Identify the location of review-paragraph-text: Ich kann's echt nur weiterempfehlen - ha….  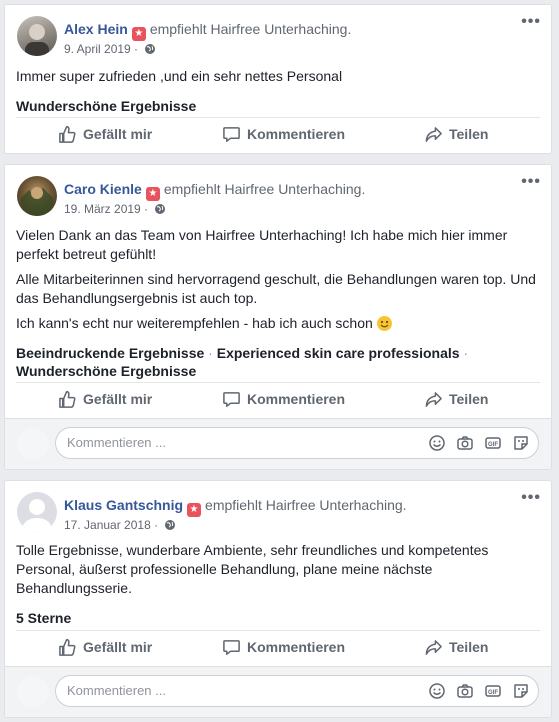
(194, 323).